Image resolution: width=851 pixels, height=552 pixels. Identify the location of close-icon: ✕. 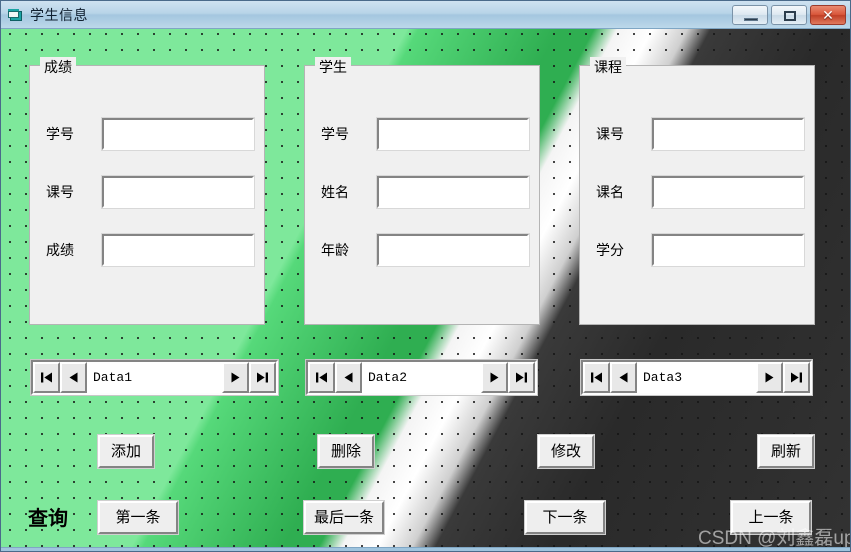
(828, 14).